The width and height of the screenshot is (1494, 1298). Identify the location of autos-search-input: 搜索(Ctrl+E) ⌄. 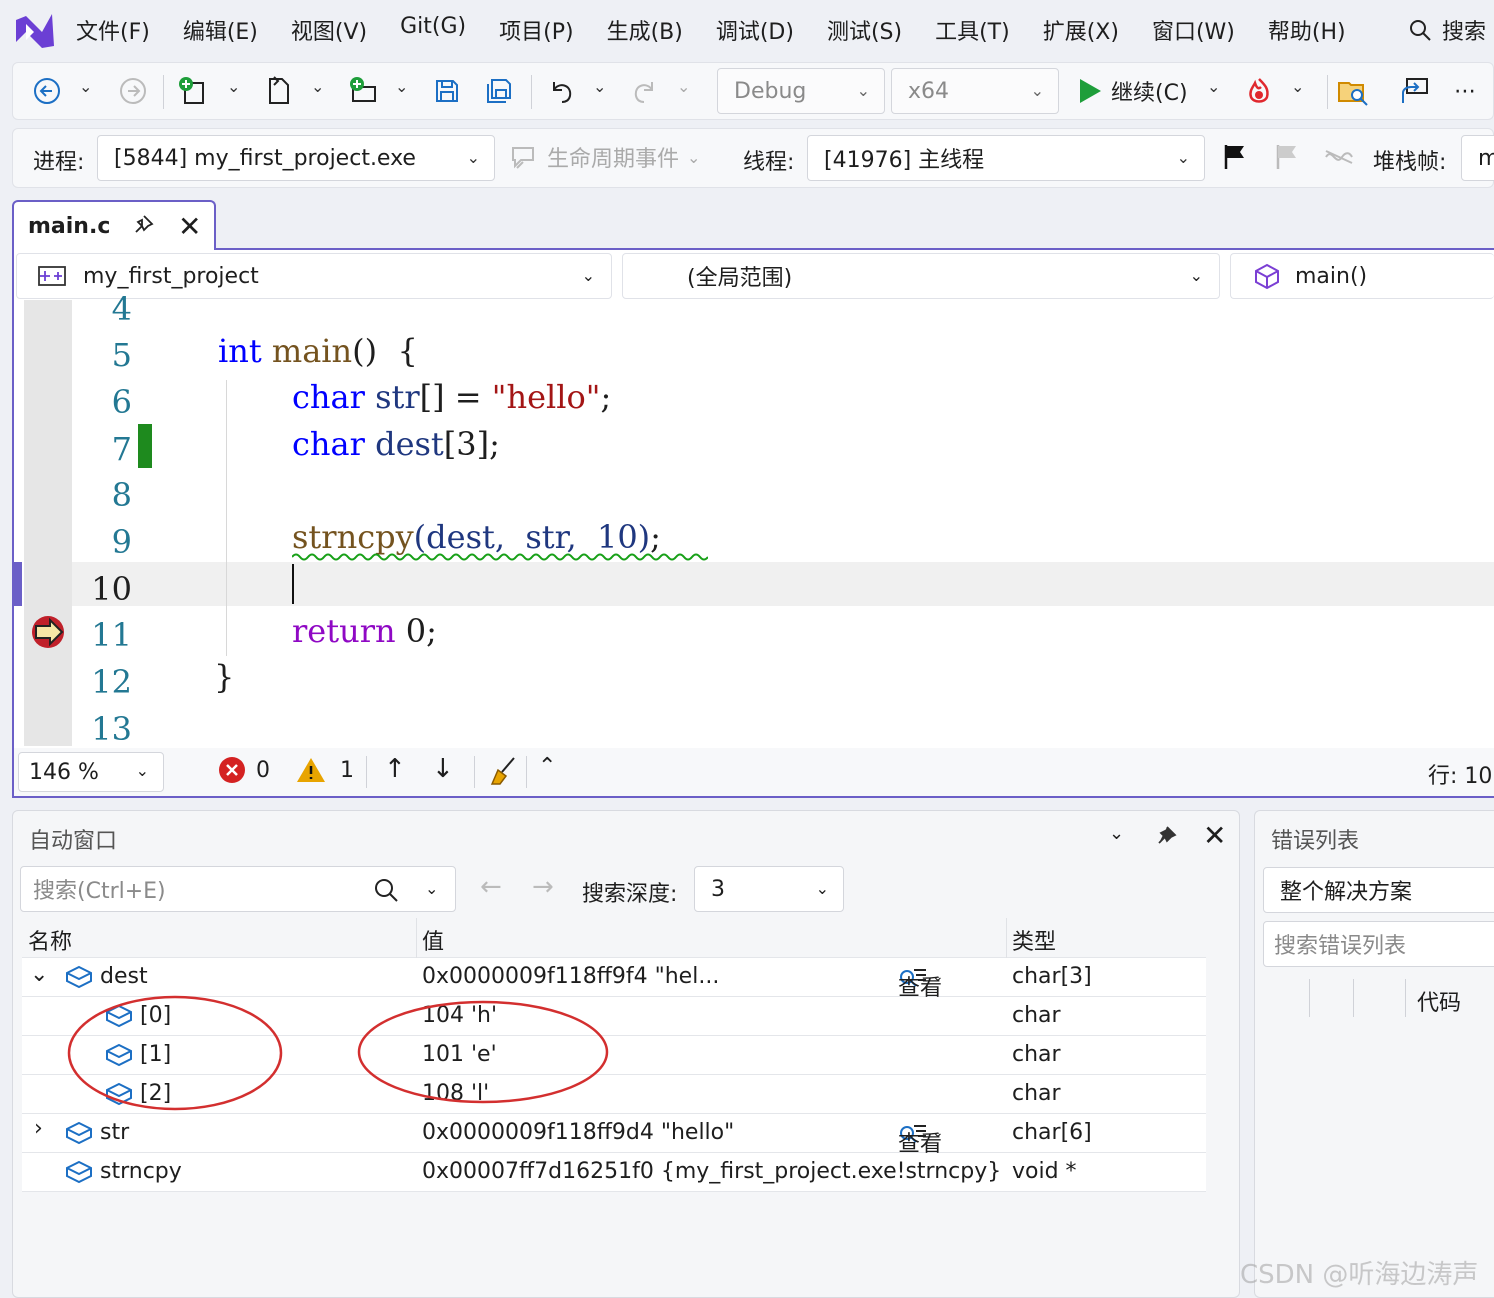
(238, 889).